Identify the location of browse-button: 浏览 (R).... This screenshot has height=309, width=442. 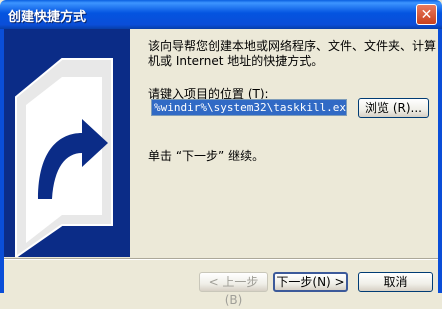
(393, 108).